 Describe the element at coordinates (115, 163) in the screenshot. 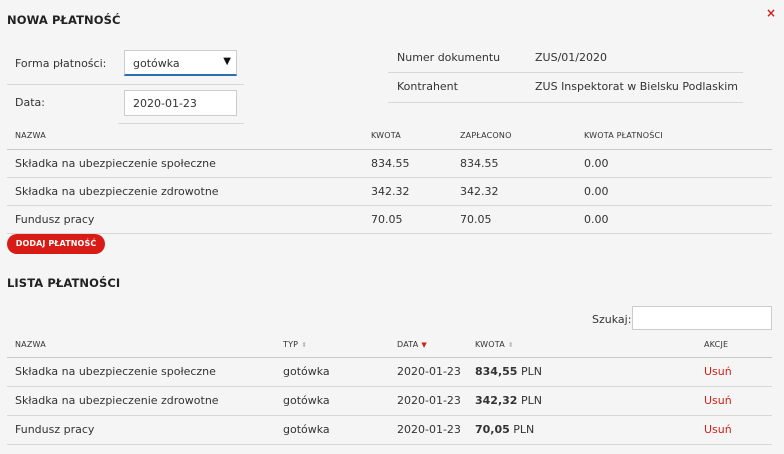

I see `item-name: Składka na ubezpieczenie społeczne` at that location.